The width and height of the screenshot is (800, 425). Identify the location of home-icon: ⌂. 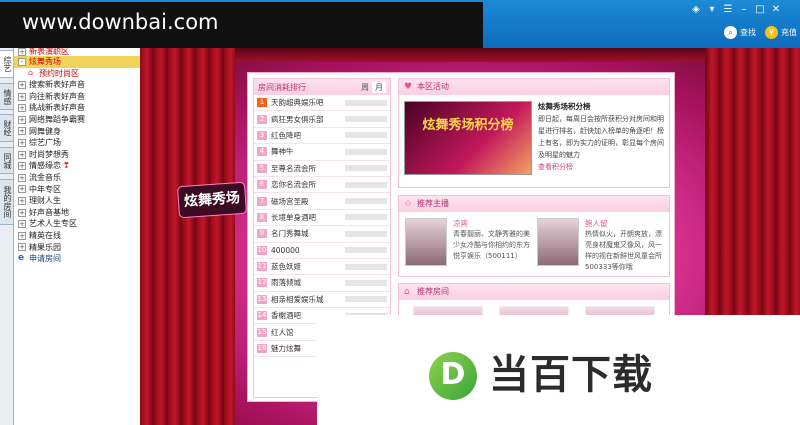
(407, 292).